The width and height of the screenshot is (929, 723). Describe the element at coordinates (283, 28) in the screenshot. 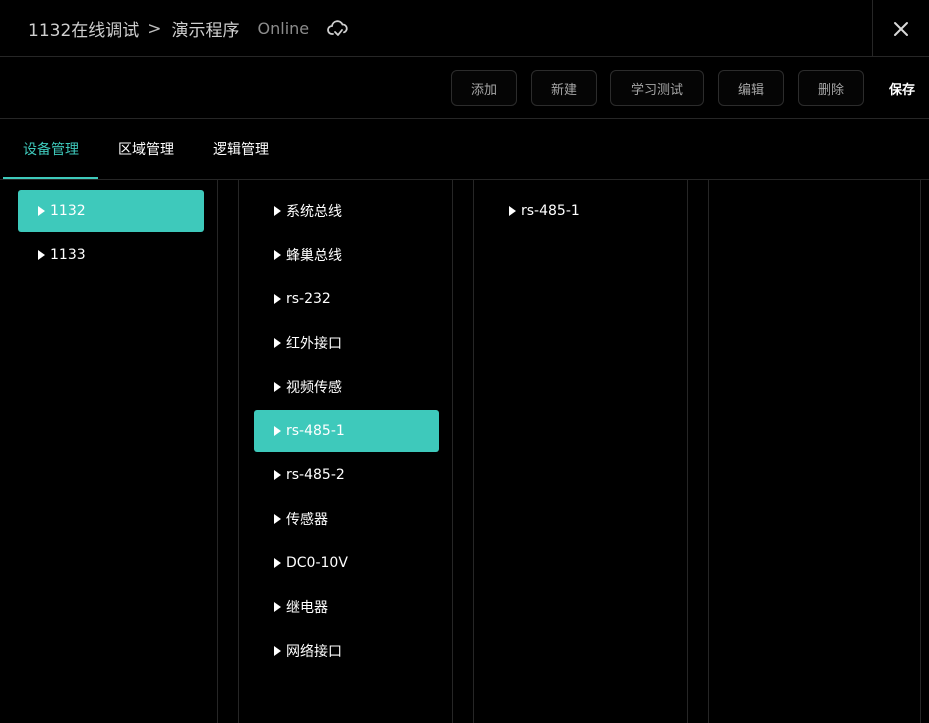

I see `connection-status: Online` at that location.